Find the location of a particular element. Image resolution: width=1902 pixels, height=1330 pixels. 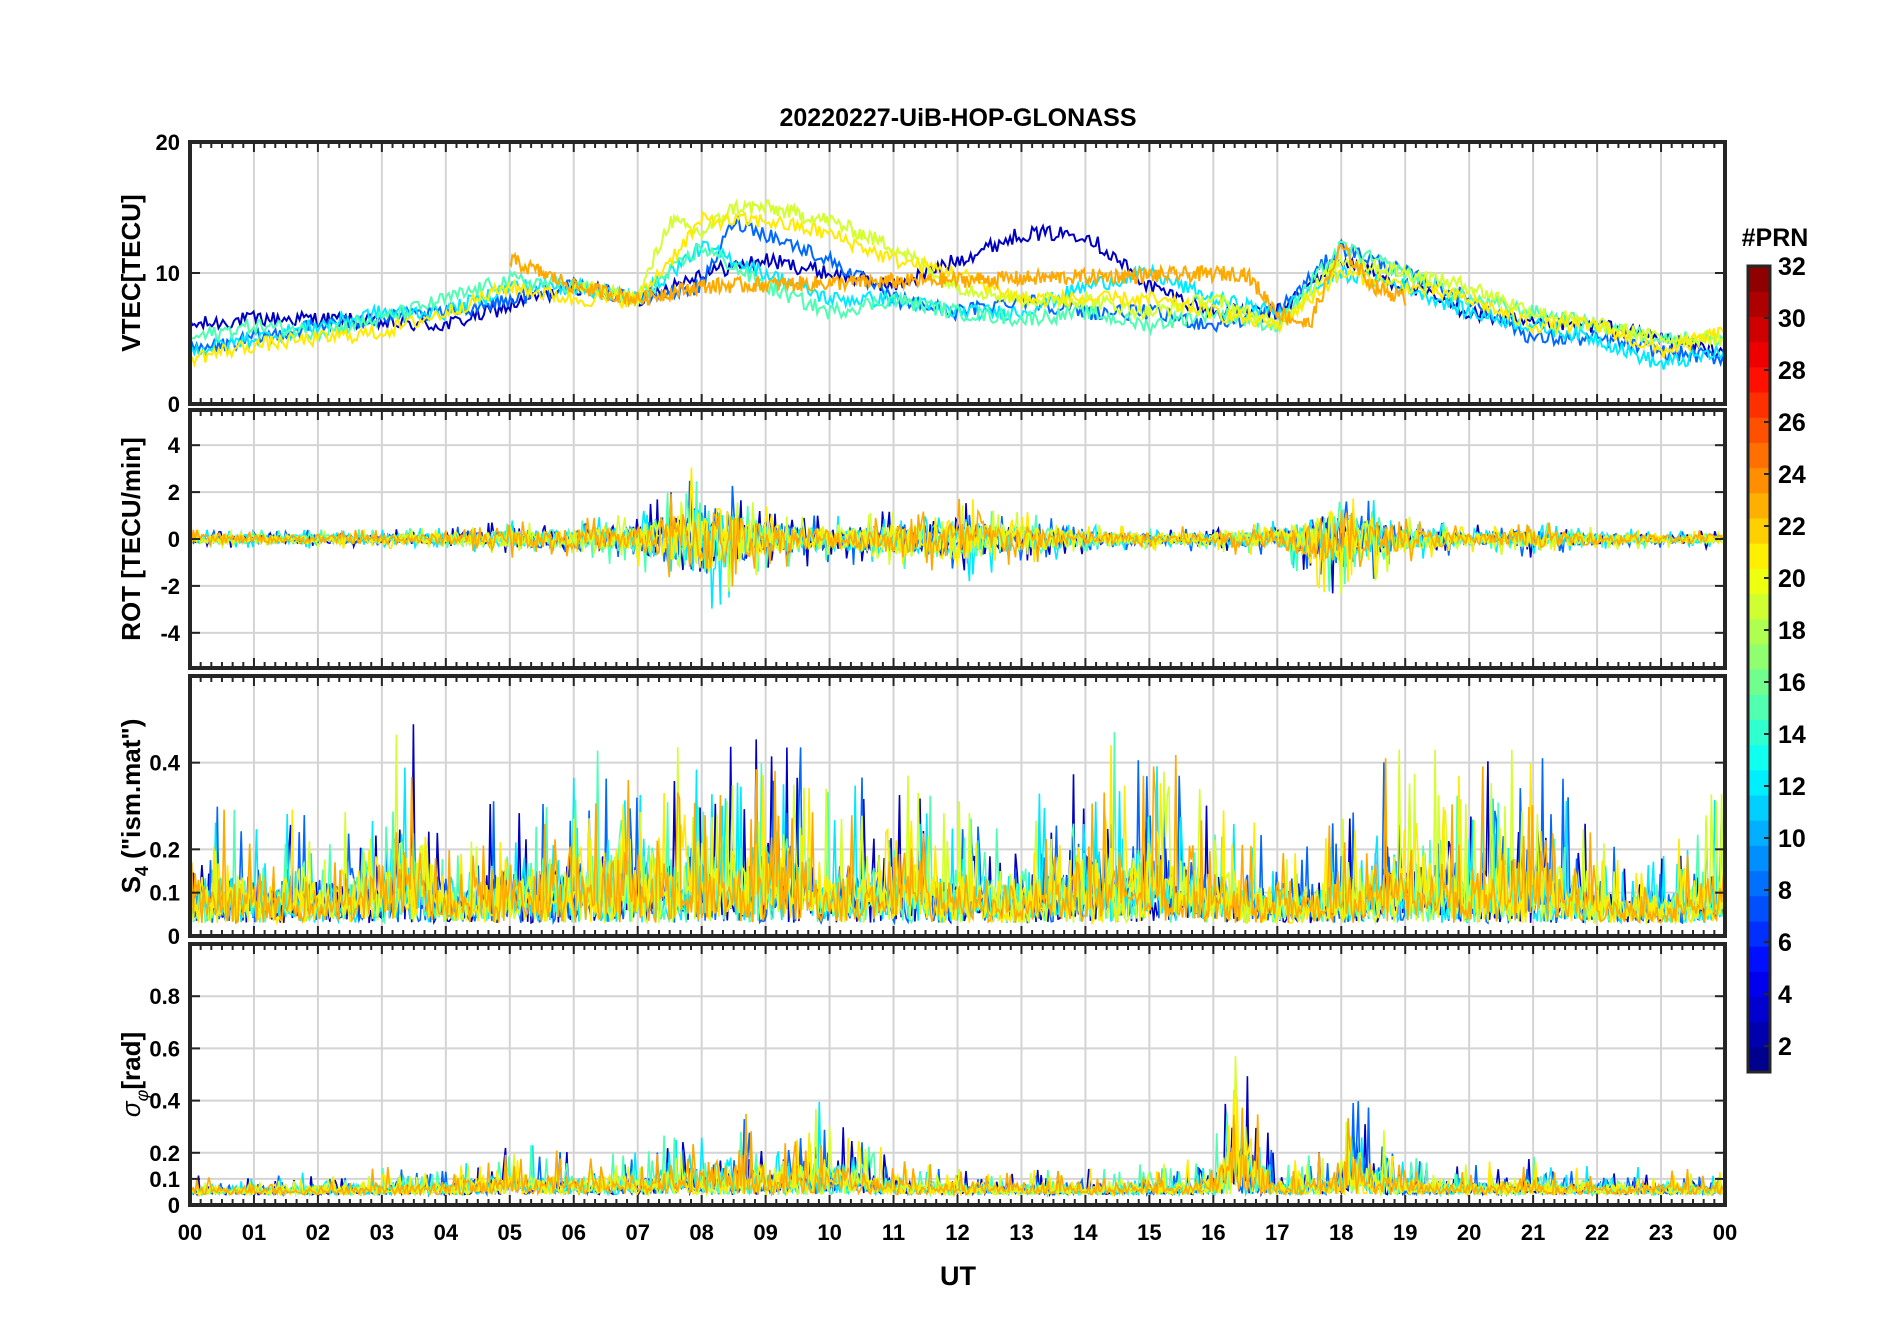

y-tick-label: 10 is located at coordinates (168, 273).